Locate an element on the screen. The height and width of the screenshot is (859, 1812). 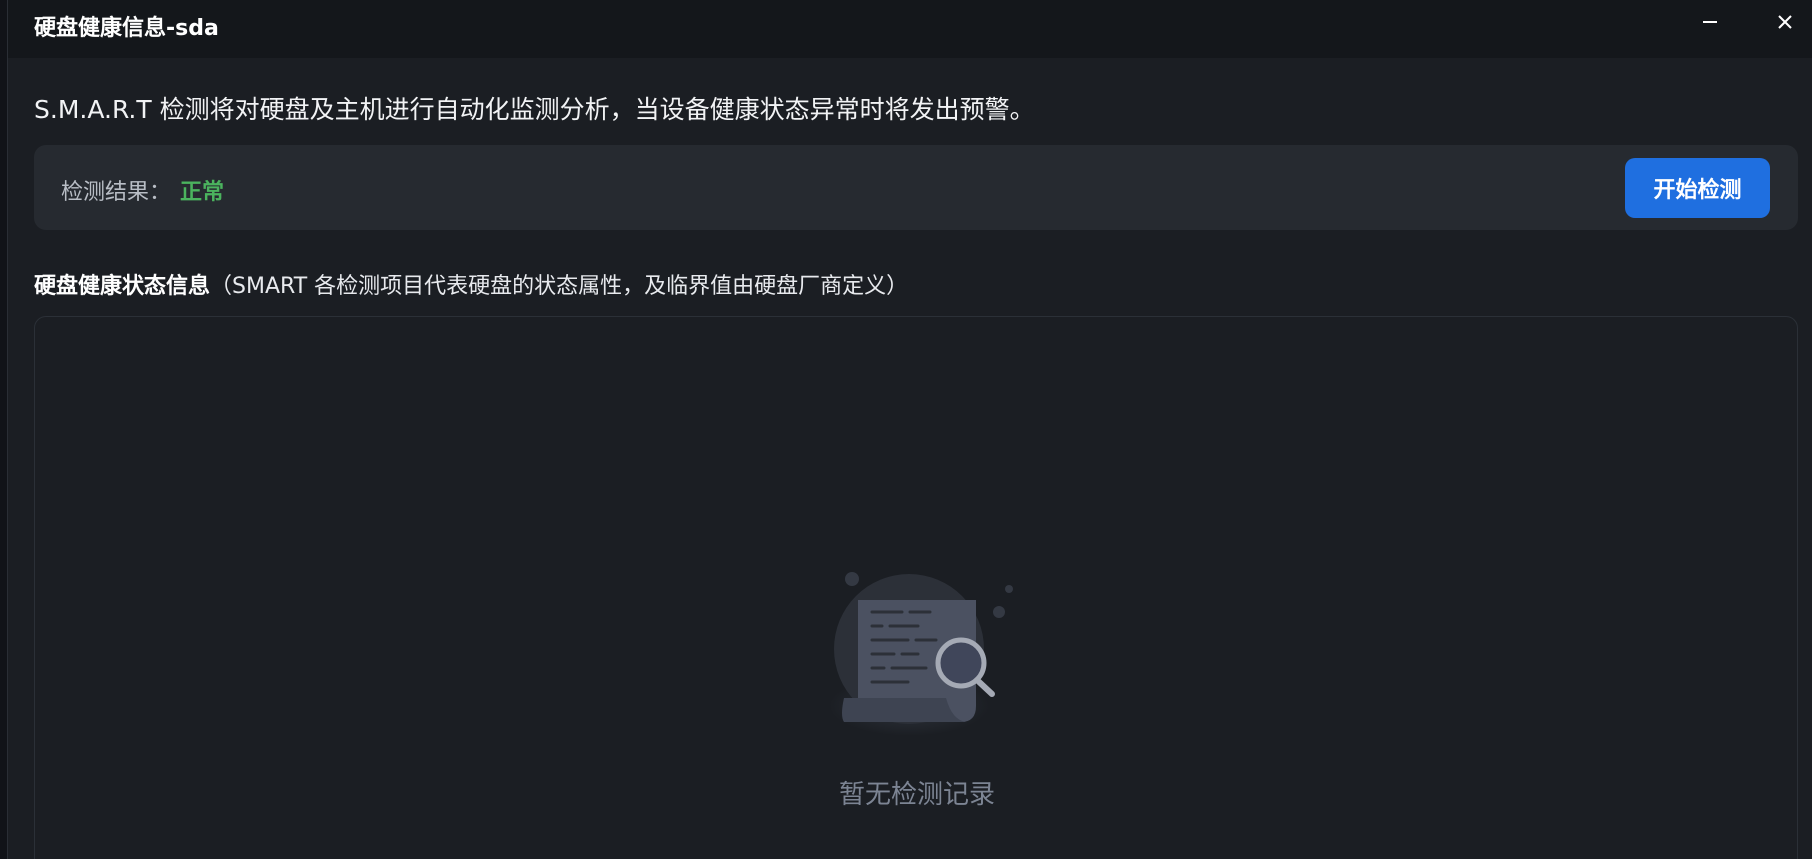
window-title: 硬盘健康信息-sda is located at coordinates (126, 28).